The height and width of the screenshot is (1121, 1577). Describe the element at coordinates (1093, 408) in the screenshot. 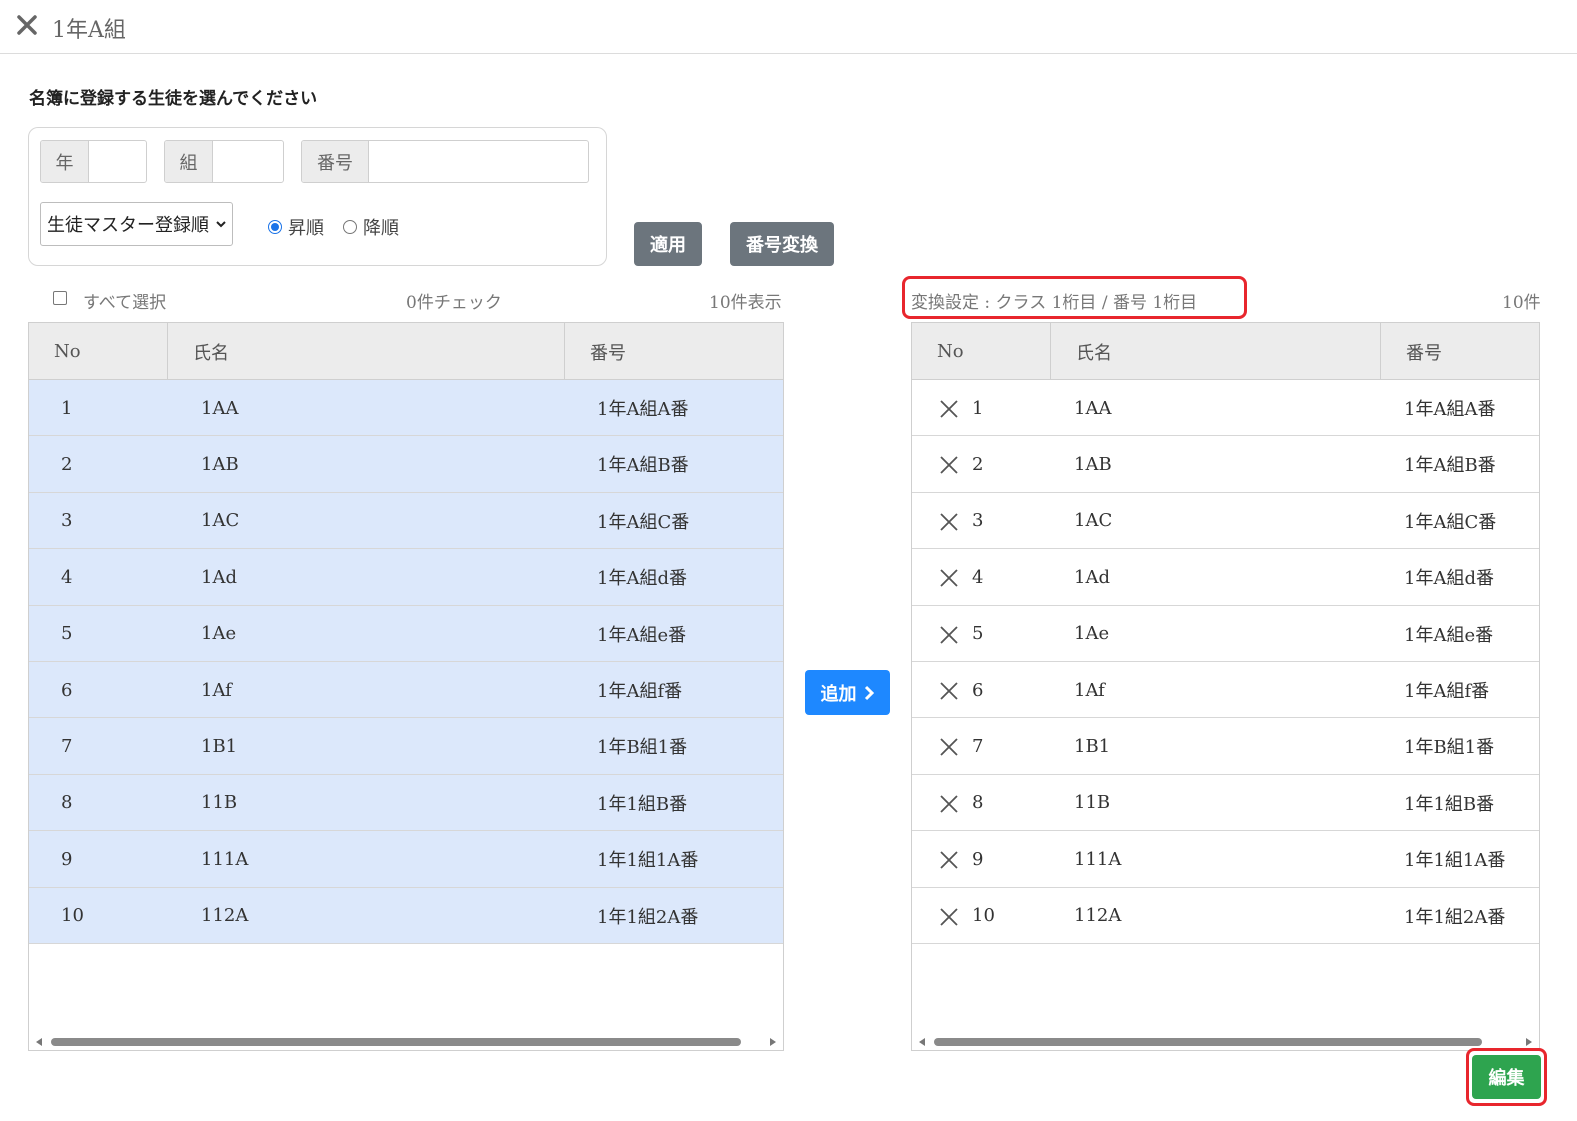

I see `cell-name: 1AA` at that location.